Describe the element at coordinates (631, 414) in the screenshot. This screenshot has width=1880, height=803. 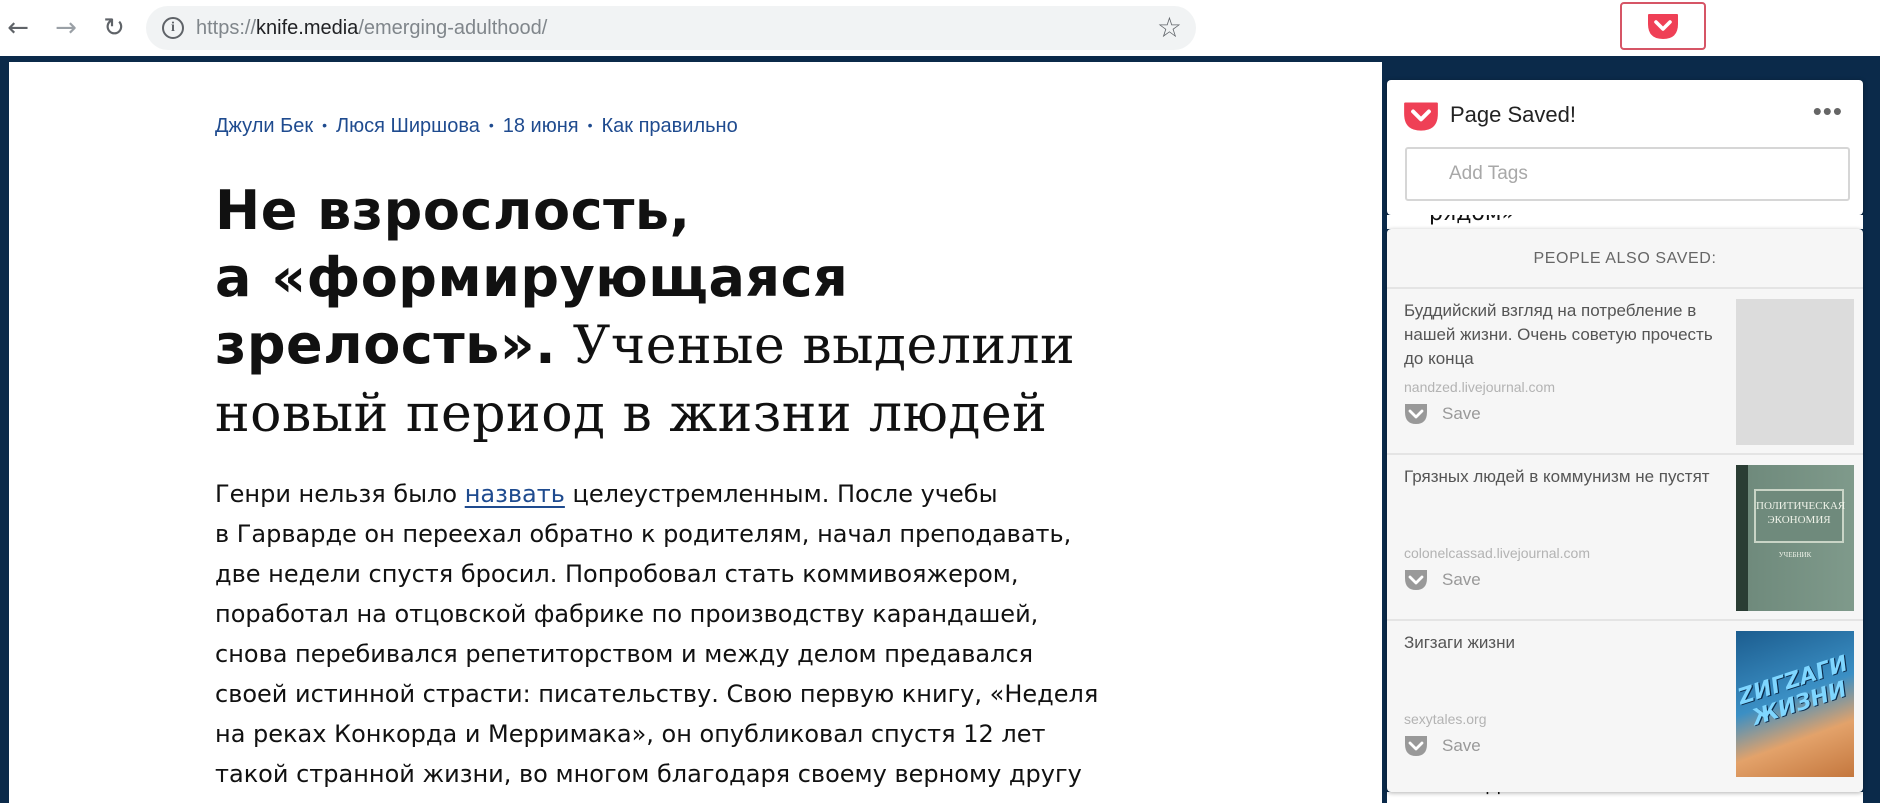
I see `headline-subtitle: новый период в жизни людей` at that location.